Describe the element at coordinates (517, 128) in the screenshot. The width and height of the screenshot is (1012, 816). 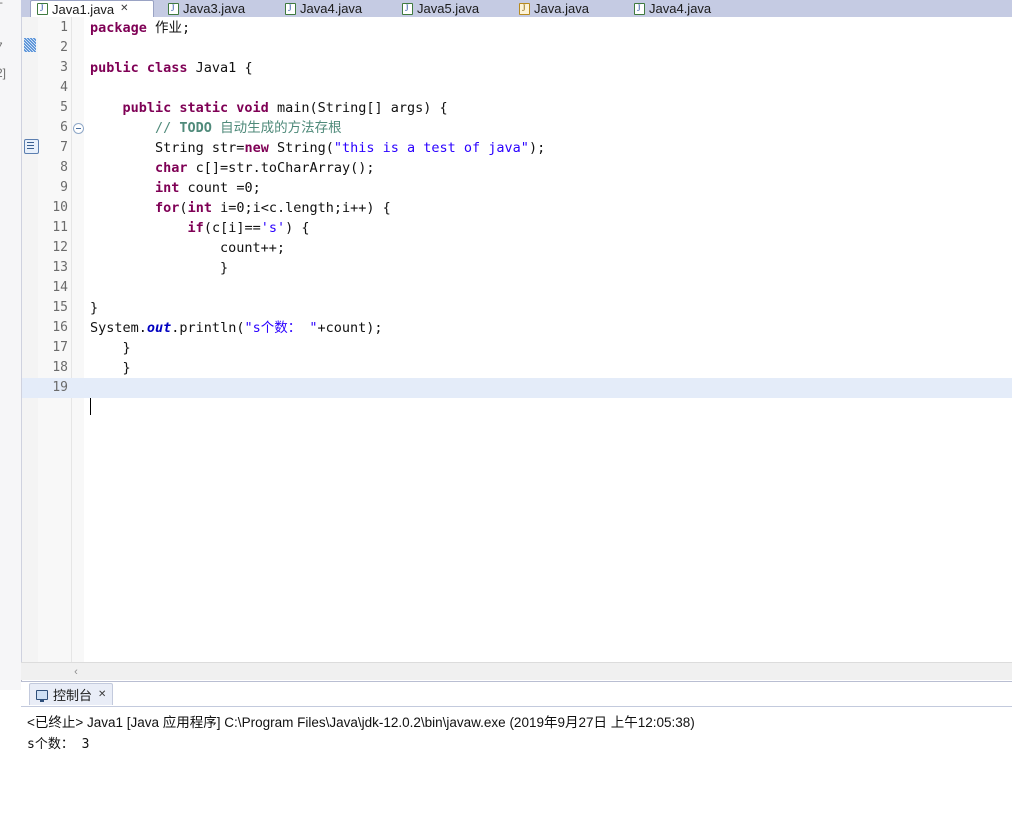
I see `code-line-6: 6 // TODO 自动生成的方法存根` at that location.